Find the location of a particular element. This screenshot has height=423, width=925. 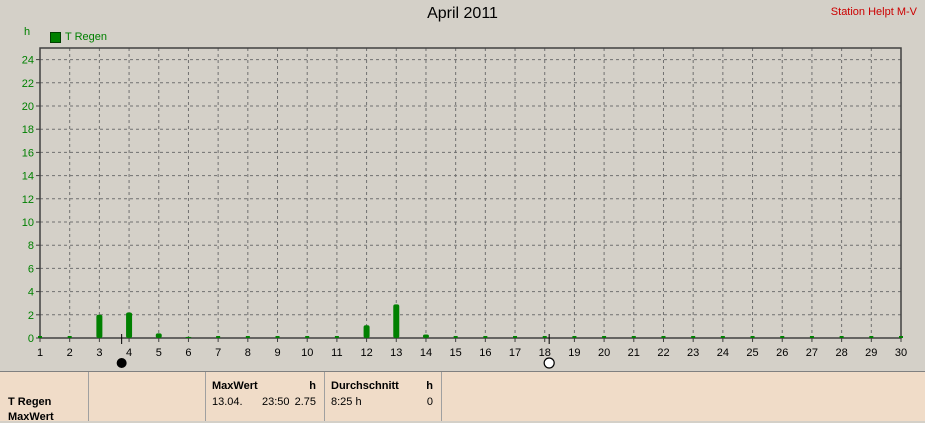

x-tick-label: 4 is located at coordinates (129, 353).